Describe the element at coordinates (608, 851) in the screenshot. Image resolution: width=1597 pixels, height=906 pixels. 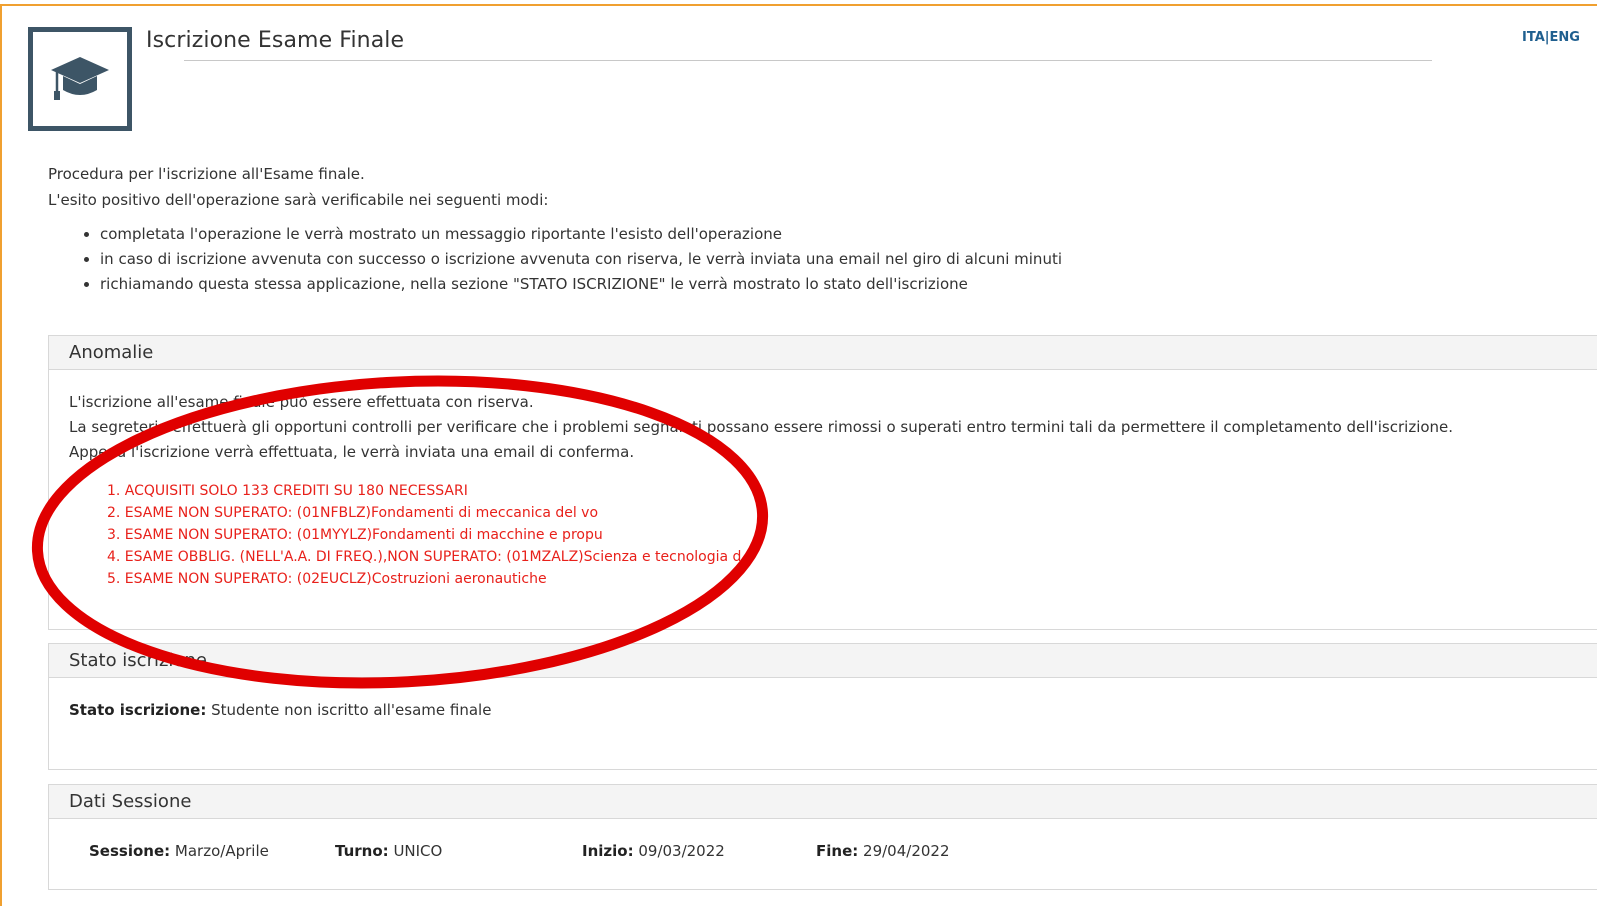
I see `inizio-label: Inizio:` at that location.